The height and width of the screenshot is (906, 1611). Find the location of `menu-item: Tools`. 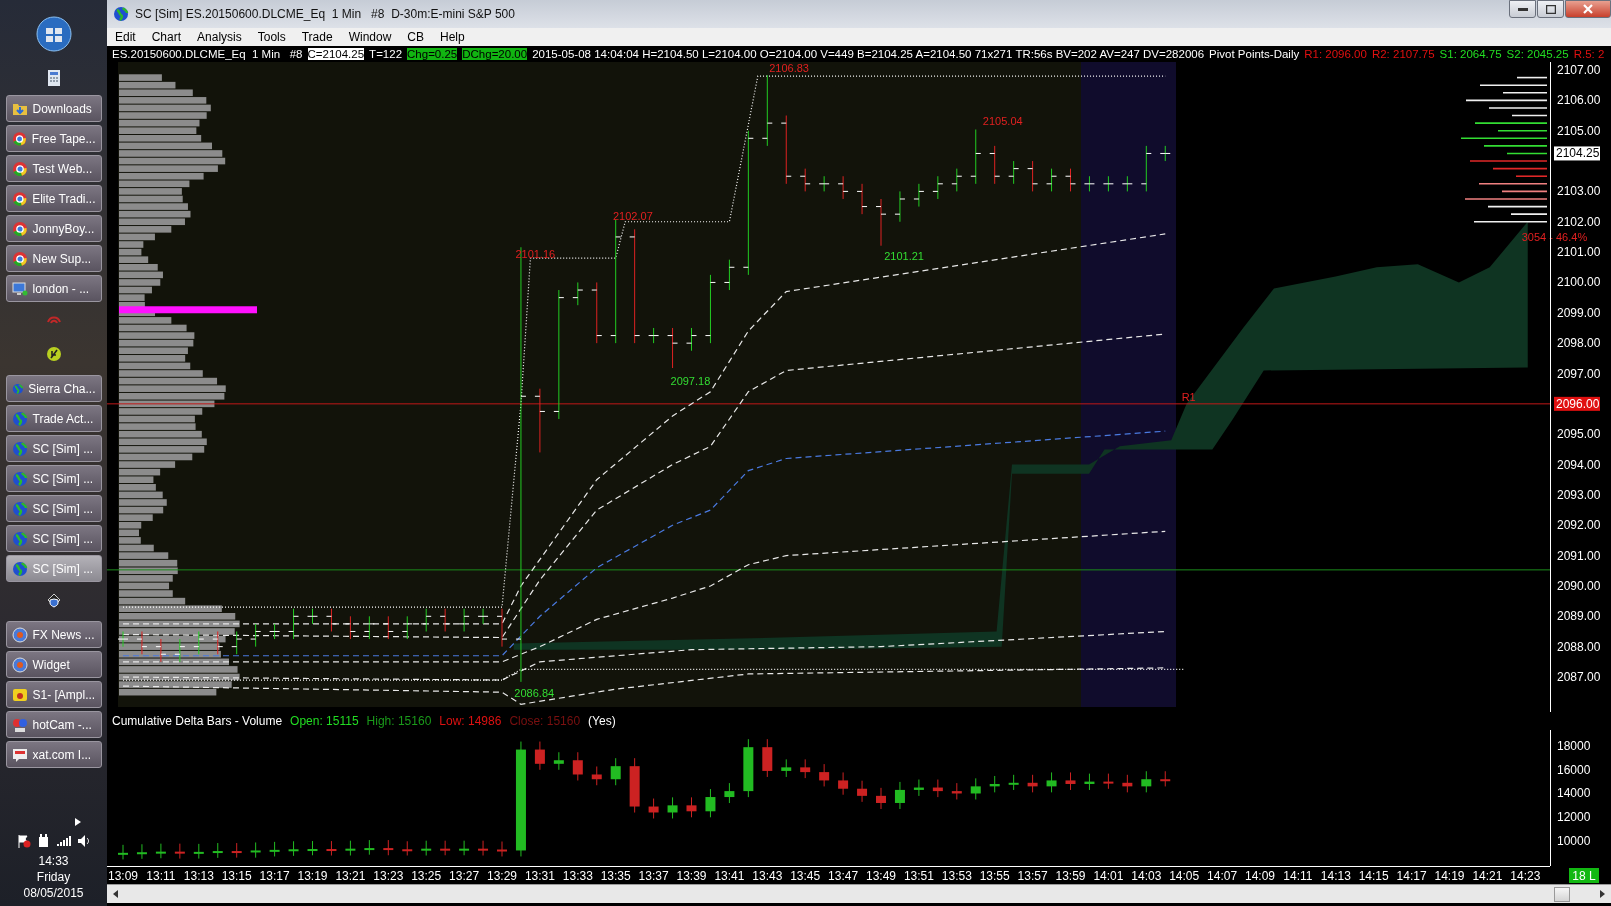

menu-item: Tools is located at coordinates (271, 37).